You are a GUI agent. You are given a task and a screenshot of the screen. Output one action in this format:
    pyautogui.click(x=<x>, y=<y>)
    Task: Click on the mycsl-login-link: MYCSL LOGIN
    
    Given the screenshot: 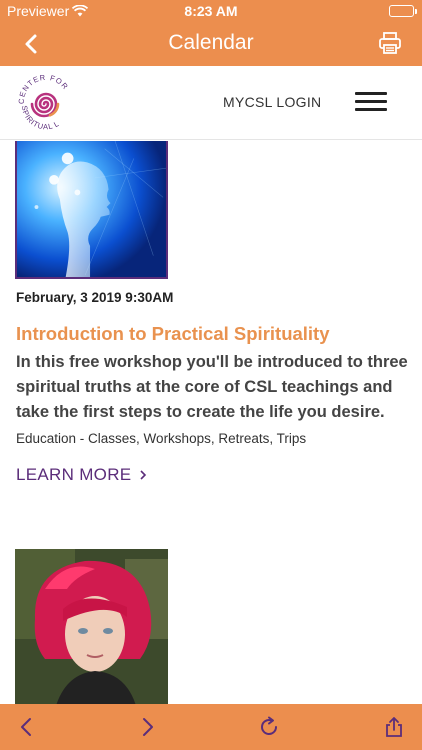 What is the action you would take?
    pyautogui.click(x=272, y=102)
    